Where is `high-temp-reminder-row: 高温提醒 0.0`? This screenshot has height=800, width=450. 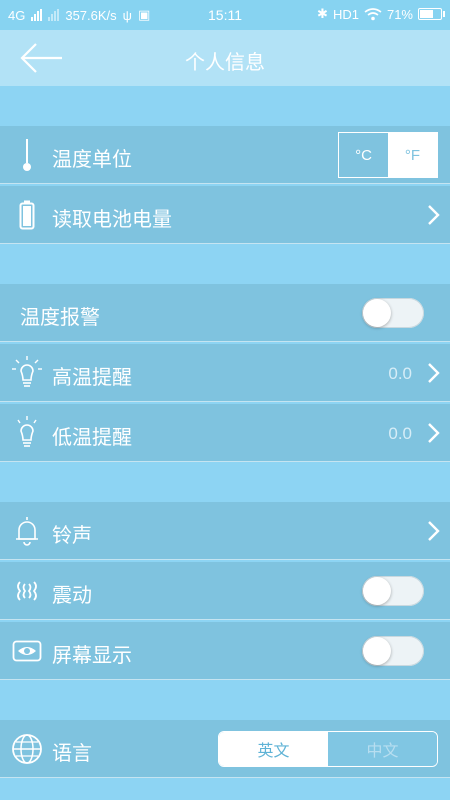 high-temp-reminder-row: 高温提醒 0.0 is located at coordinates (225, 373).